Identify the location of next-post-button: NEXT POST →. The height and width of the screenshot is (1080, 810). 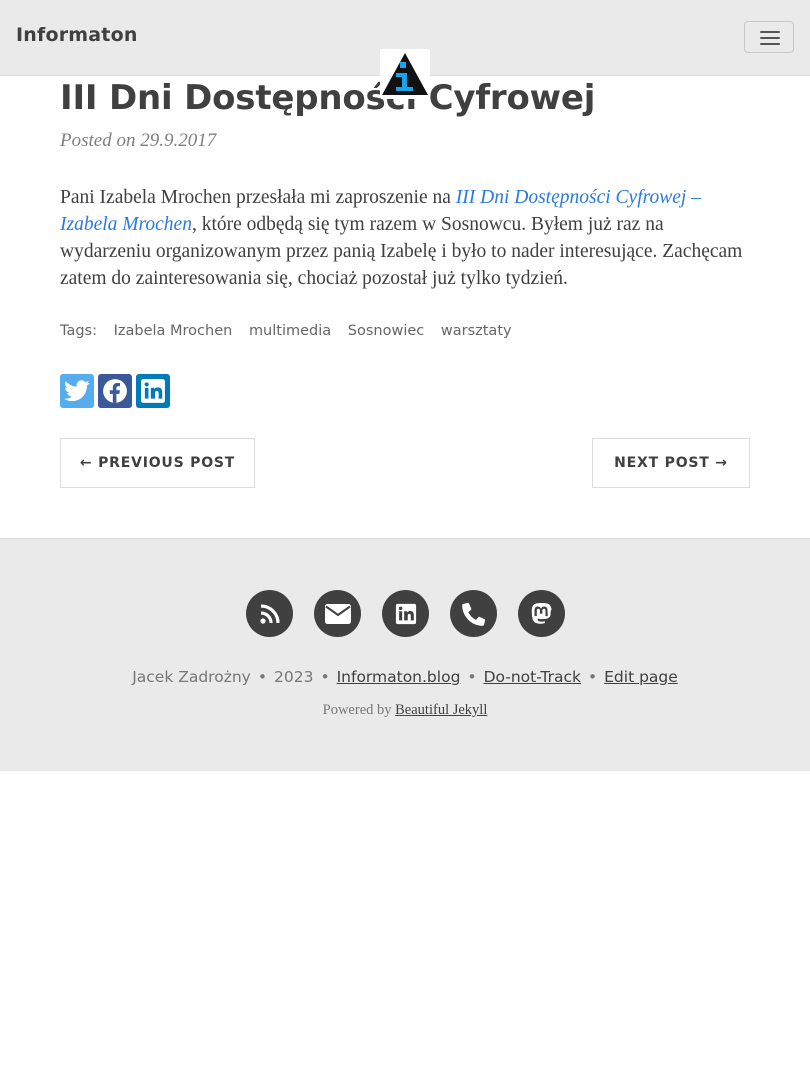
(671, 463).